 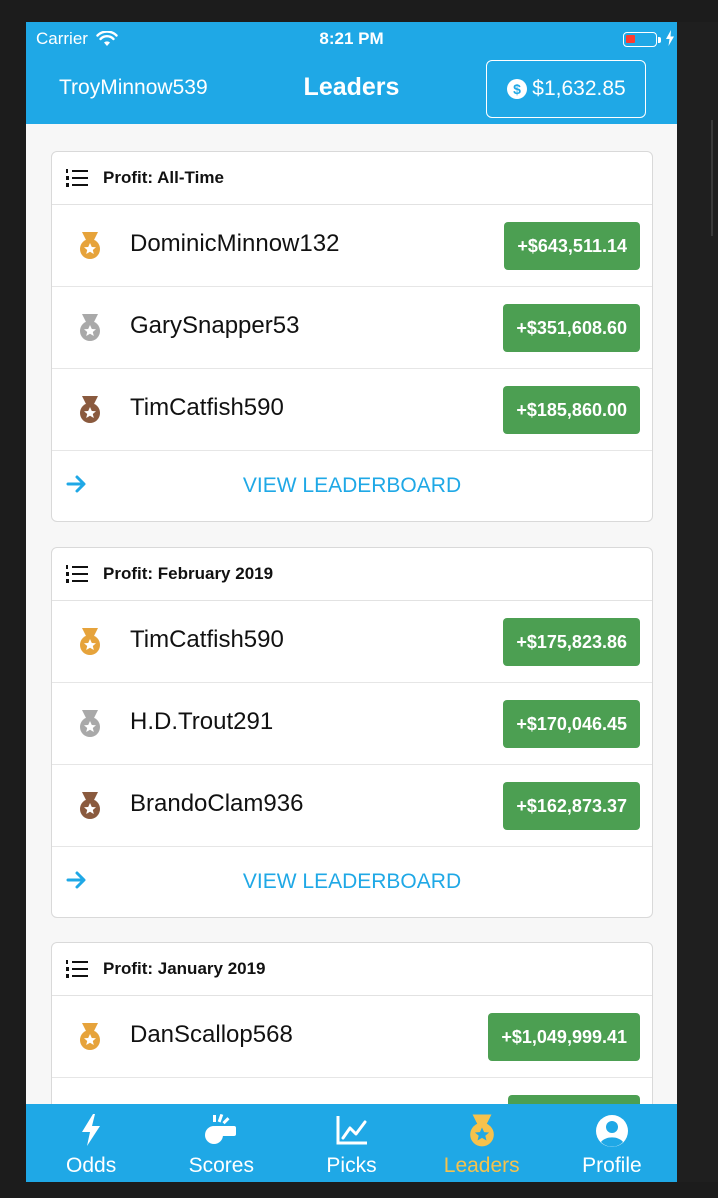 I want to click on battery-icon, so click(x=640, y=39).